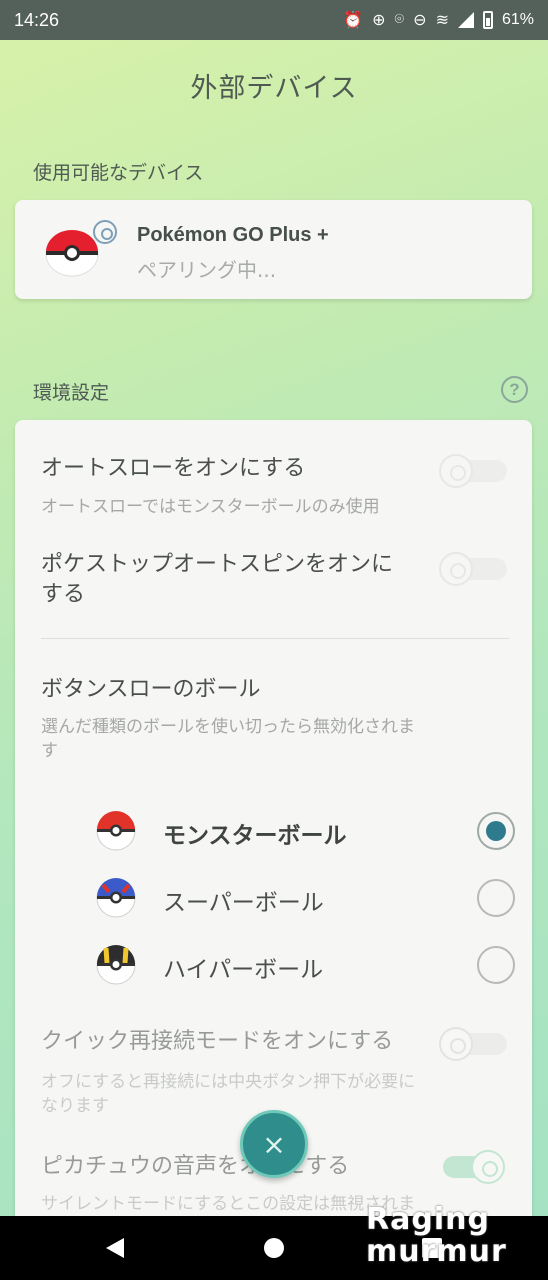 This screenshot has width=548, height=1280. Describe the element at coordinates (243, 970) in the screenshot. I see `ball-label: ハイパーボール` at that location.